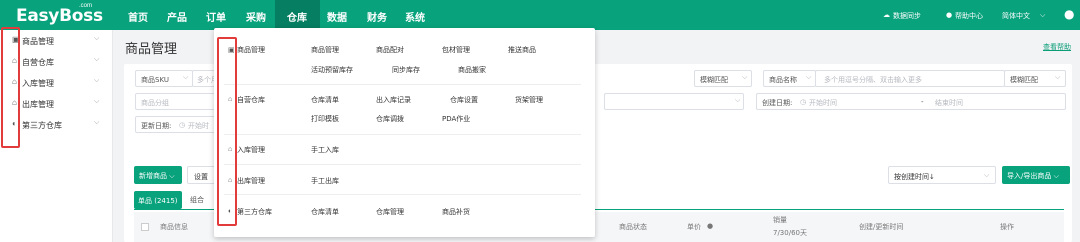 This screenshot has height=242, width=1080. Describe the element at coordinates (949, 15) in the screenshot. I see `help-icon: ●` at that location.